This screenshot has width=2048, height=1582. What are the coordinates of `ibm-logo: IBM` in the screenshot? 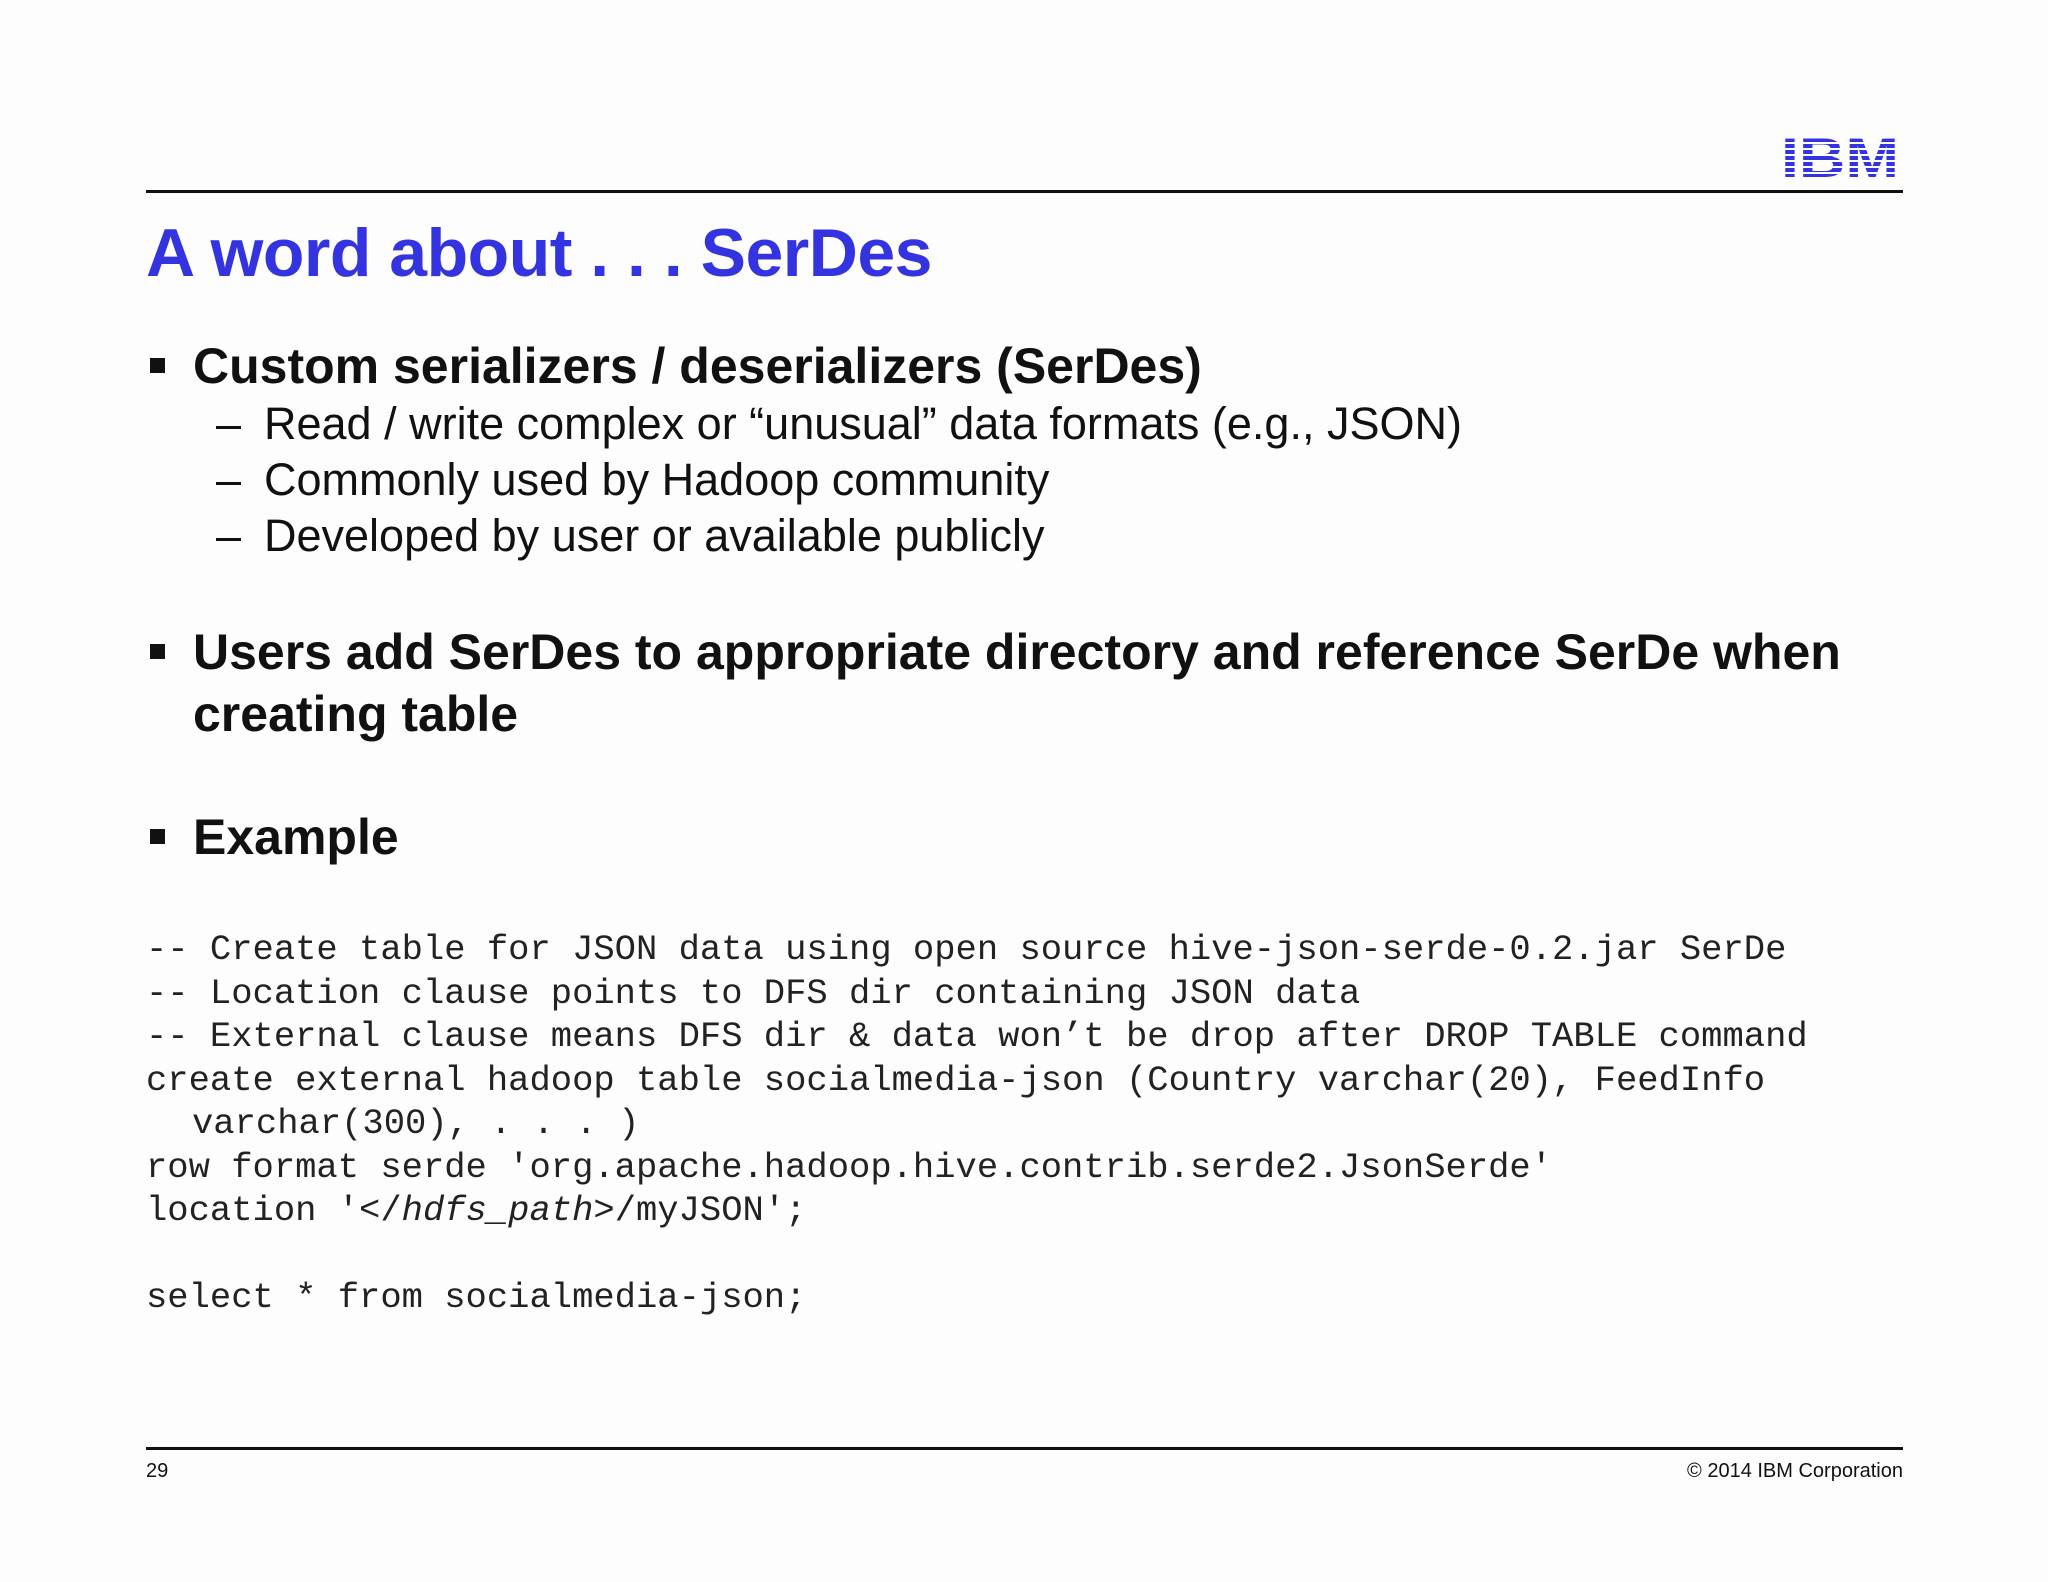 It's located at (1840, 156).